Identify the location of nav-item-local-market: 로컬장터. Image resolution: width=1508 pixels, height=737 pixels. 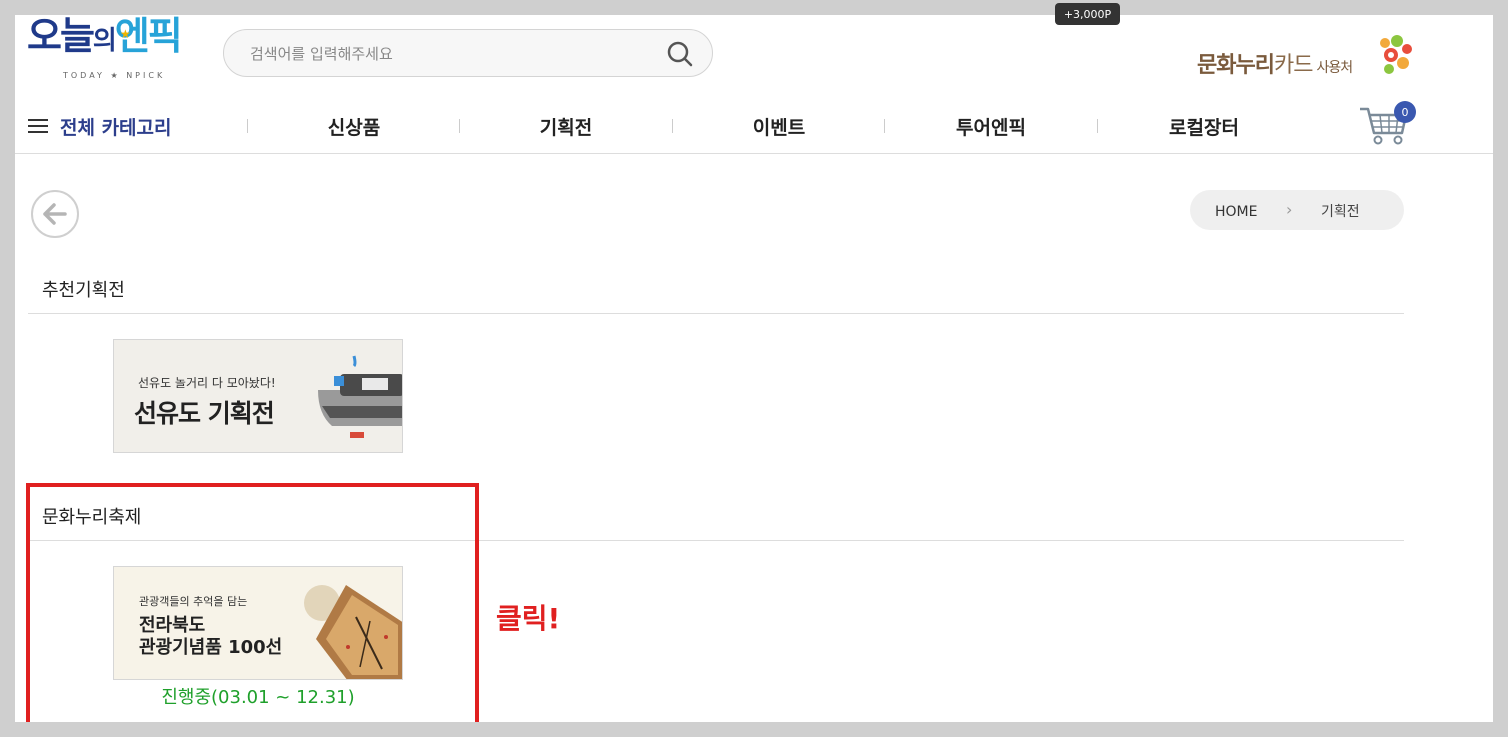
(1204, 126).